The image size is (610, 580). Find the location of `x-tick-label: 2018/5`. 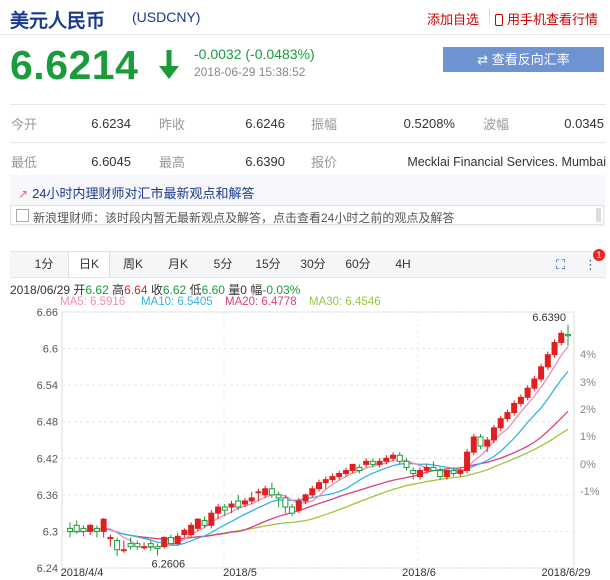

x-tick-label: 2018/5 is located at coordinates (240, 573).